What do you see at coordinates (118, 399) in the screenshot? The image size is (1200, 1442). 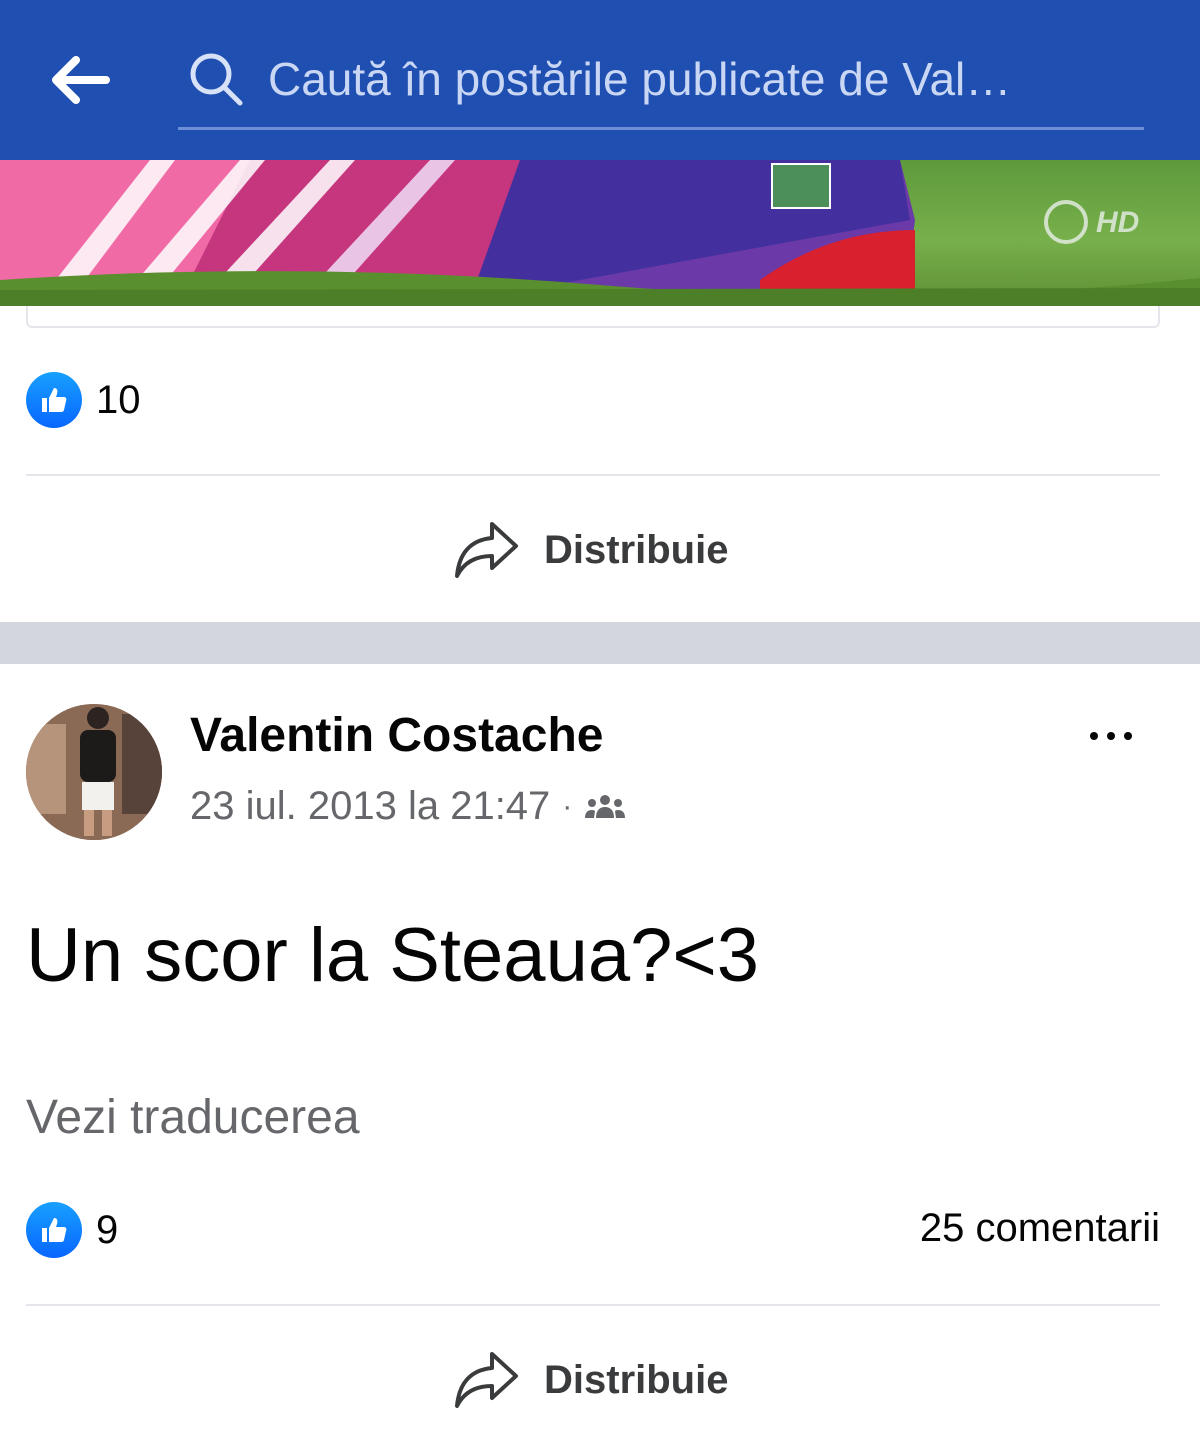 I see `like-count: 10` at bounding box center [118, 399].